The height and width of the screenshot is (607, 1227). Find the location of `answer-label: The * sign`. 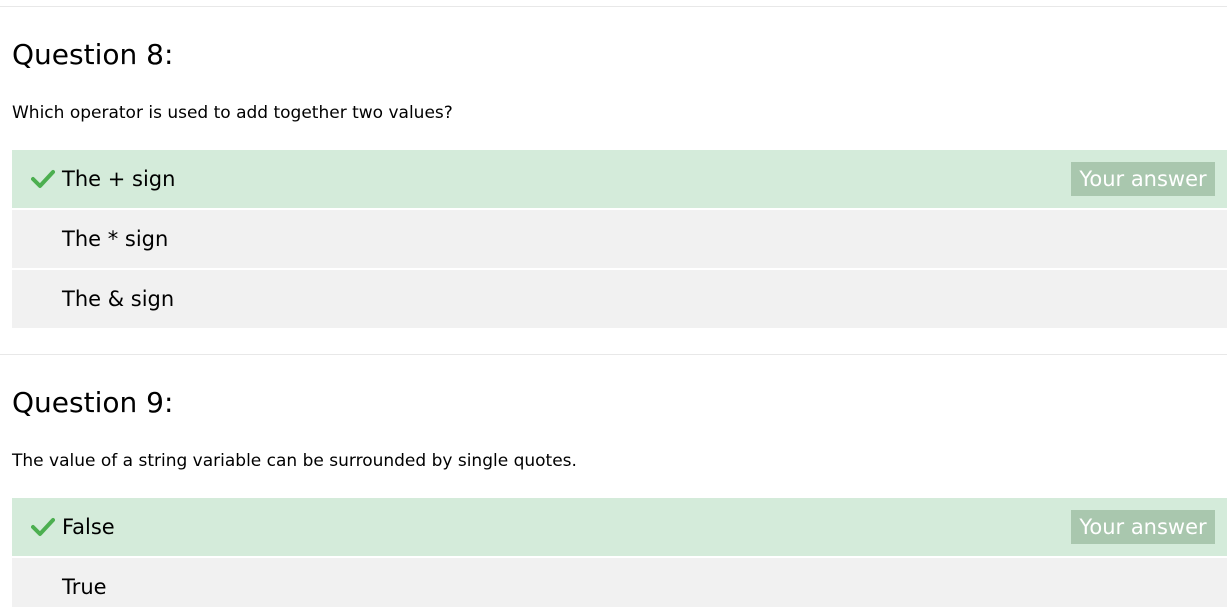

answer-label: The * sign is located at coordinates (115, 239).